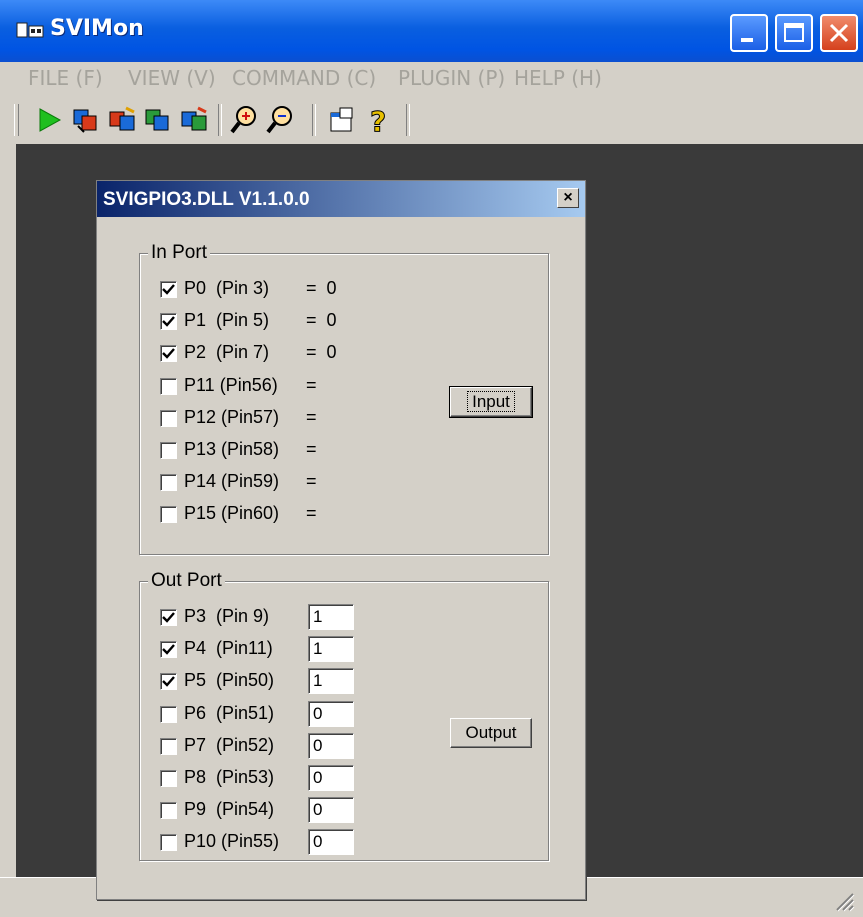  I want to click on title-bar: SVIMon, so click(431, 31).